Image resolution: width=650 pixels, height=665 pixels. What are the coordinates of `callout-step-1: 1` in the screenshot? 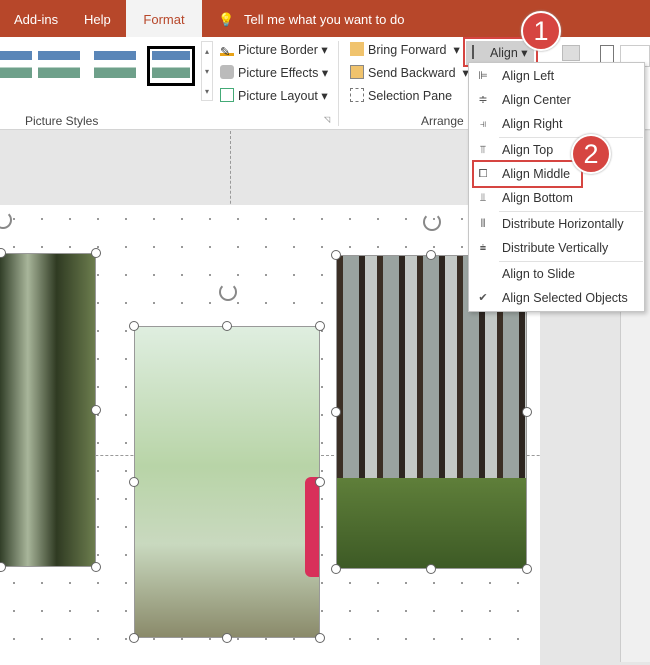 It's located at (541, 31).